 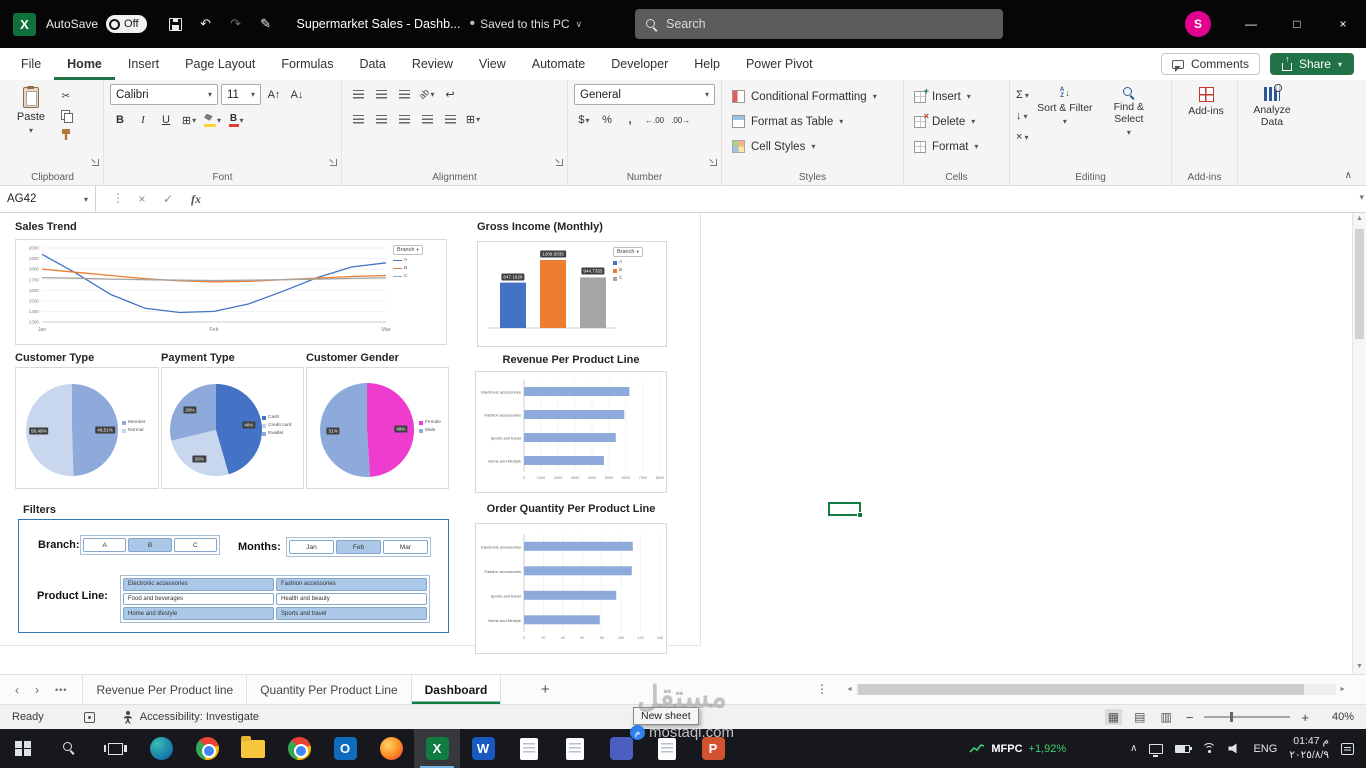 I want to click on format-as-table-button: Format as Table ▾, so click(x=812, y=121).